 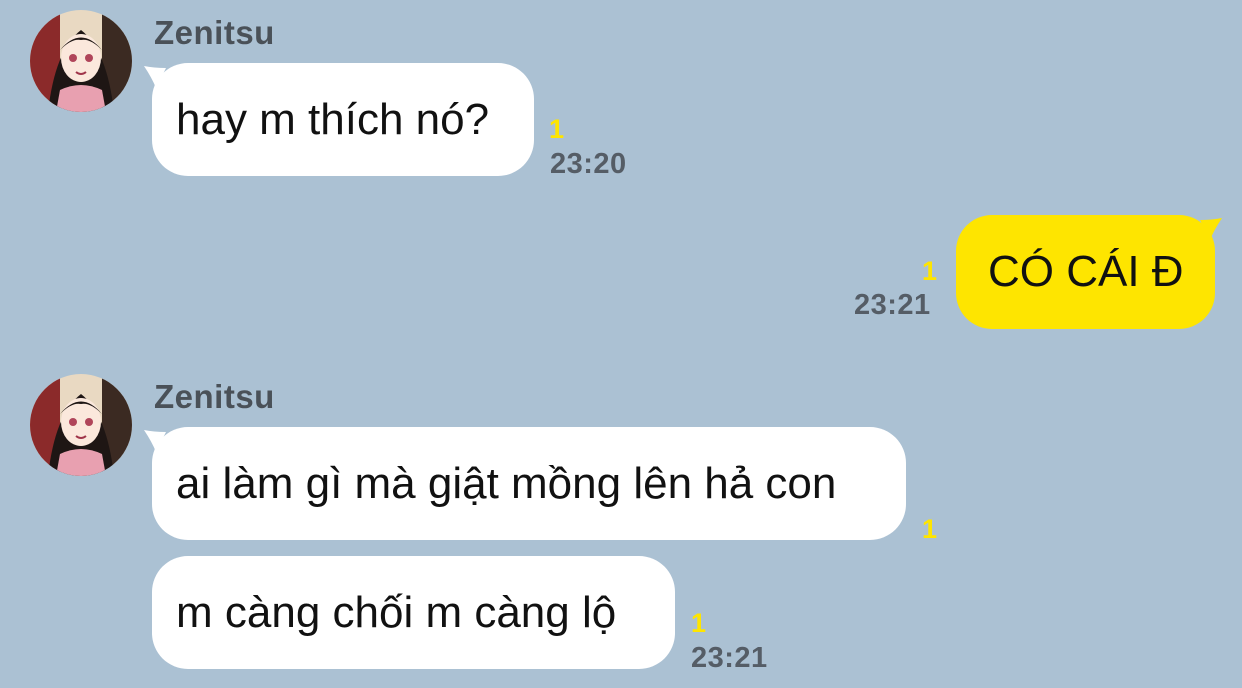 I want to click on message-text: CÓ CÁI Đ, so click(x=1086, y=271).